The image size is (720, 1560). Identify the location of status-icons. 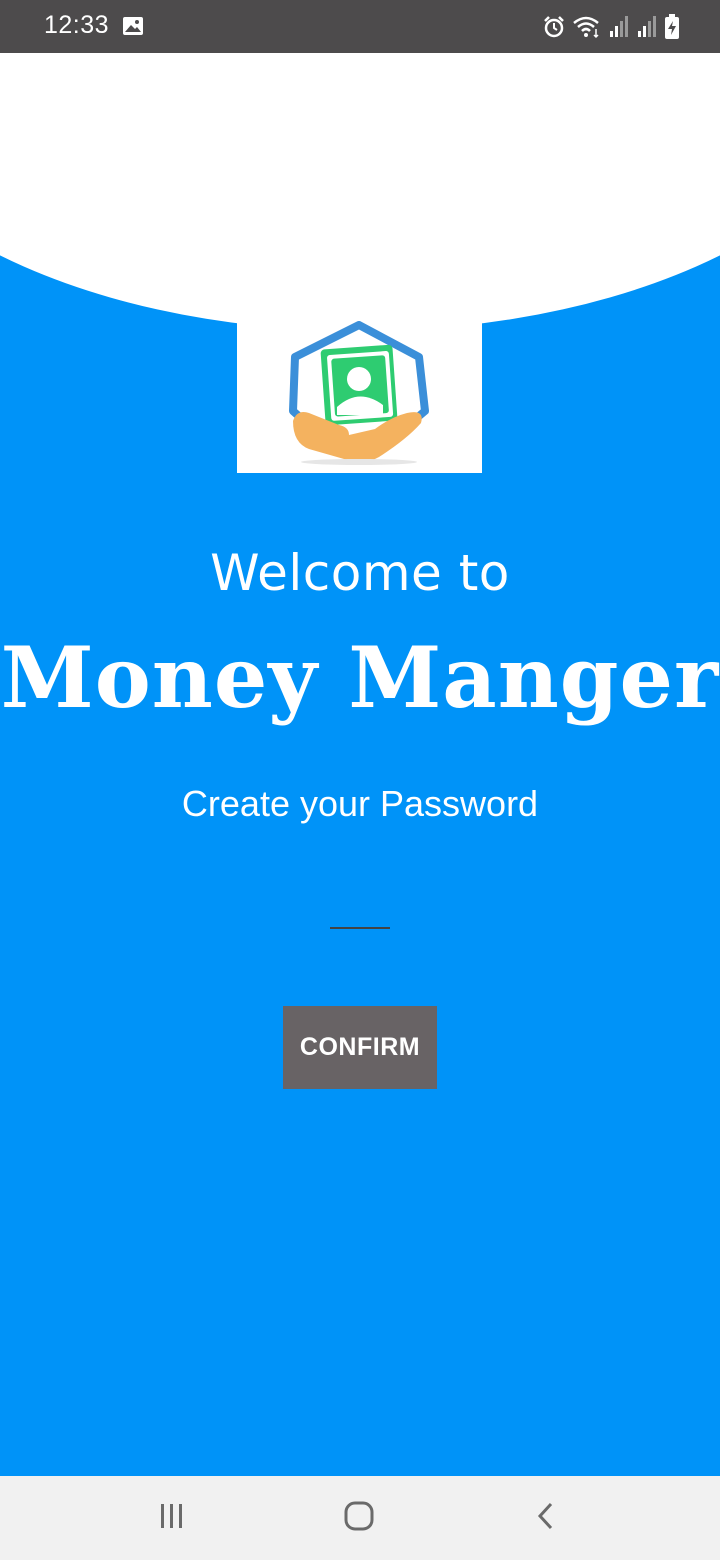
(611, 27).